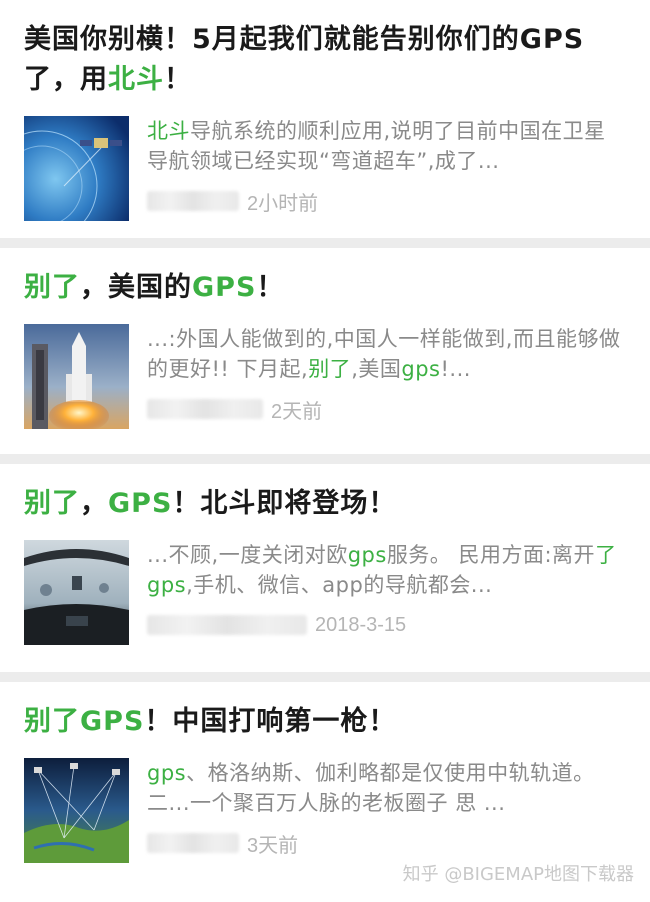 The height and width of the screenshot is (902, 650). What do you see at coordinates (84, 721) in the screenshot?
I see `title-highlight: 别了GPS` at bounding box center [84, 721].